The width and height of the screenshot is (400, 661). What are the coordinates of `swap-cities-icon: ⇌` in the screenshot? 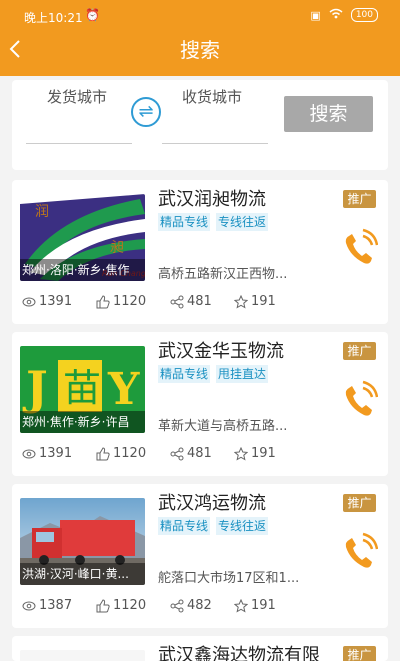 It's located at (146, 112).